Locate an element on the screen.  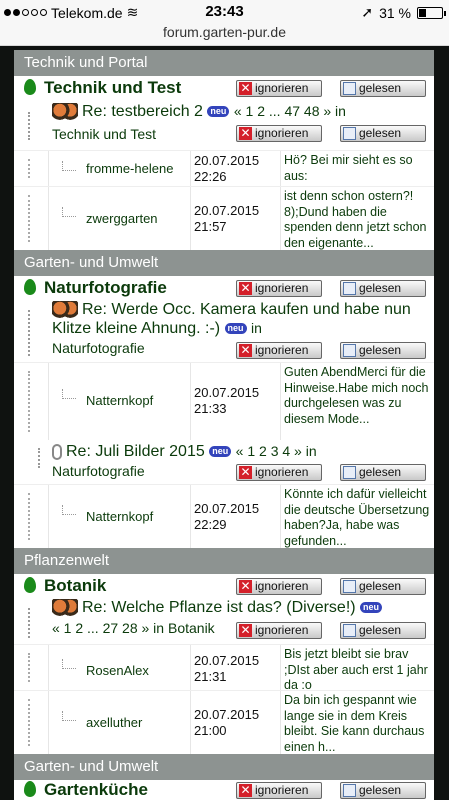
post-author: fromme-helene is located at coordinates (129, 168).